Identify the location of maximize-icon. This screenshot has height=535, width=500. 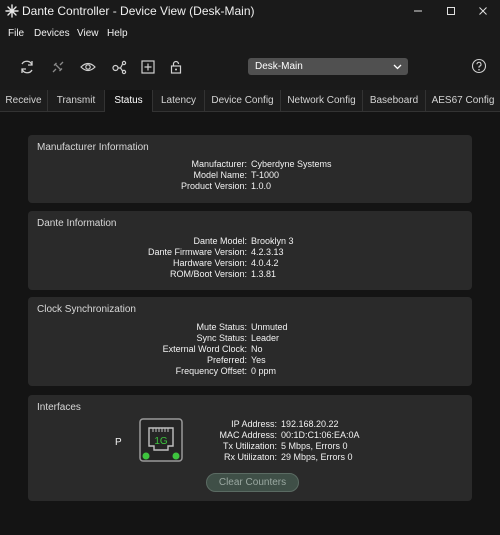
(451, 11).